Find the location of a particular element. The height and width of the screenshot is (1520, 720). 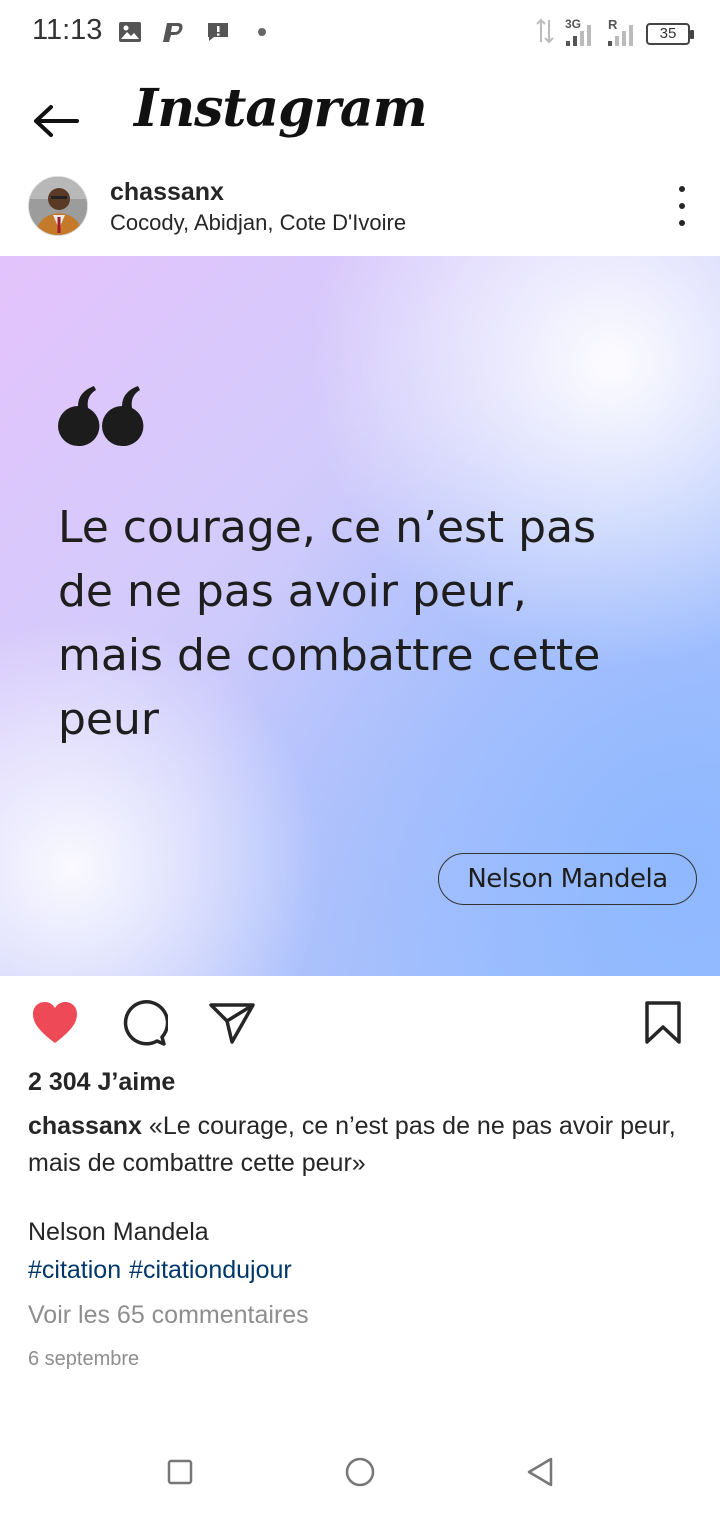

caption-username: chassanx is located at coordinates (85, 1126).